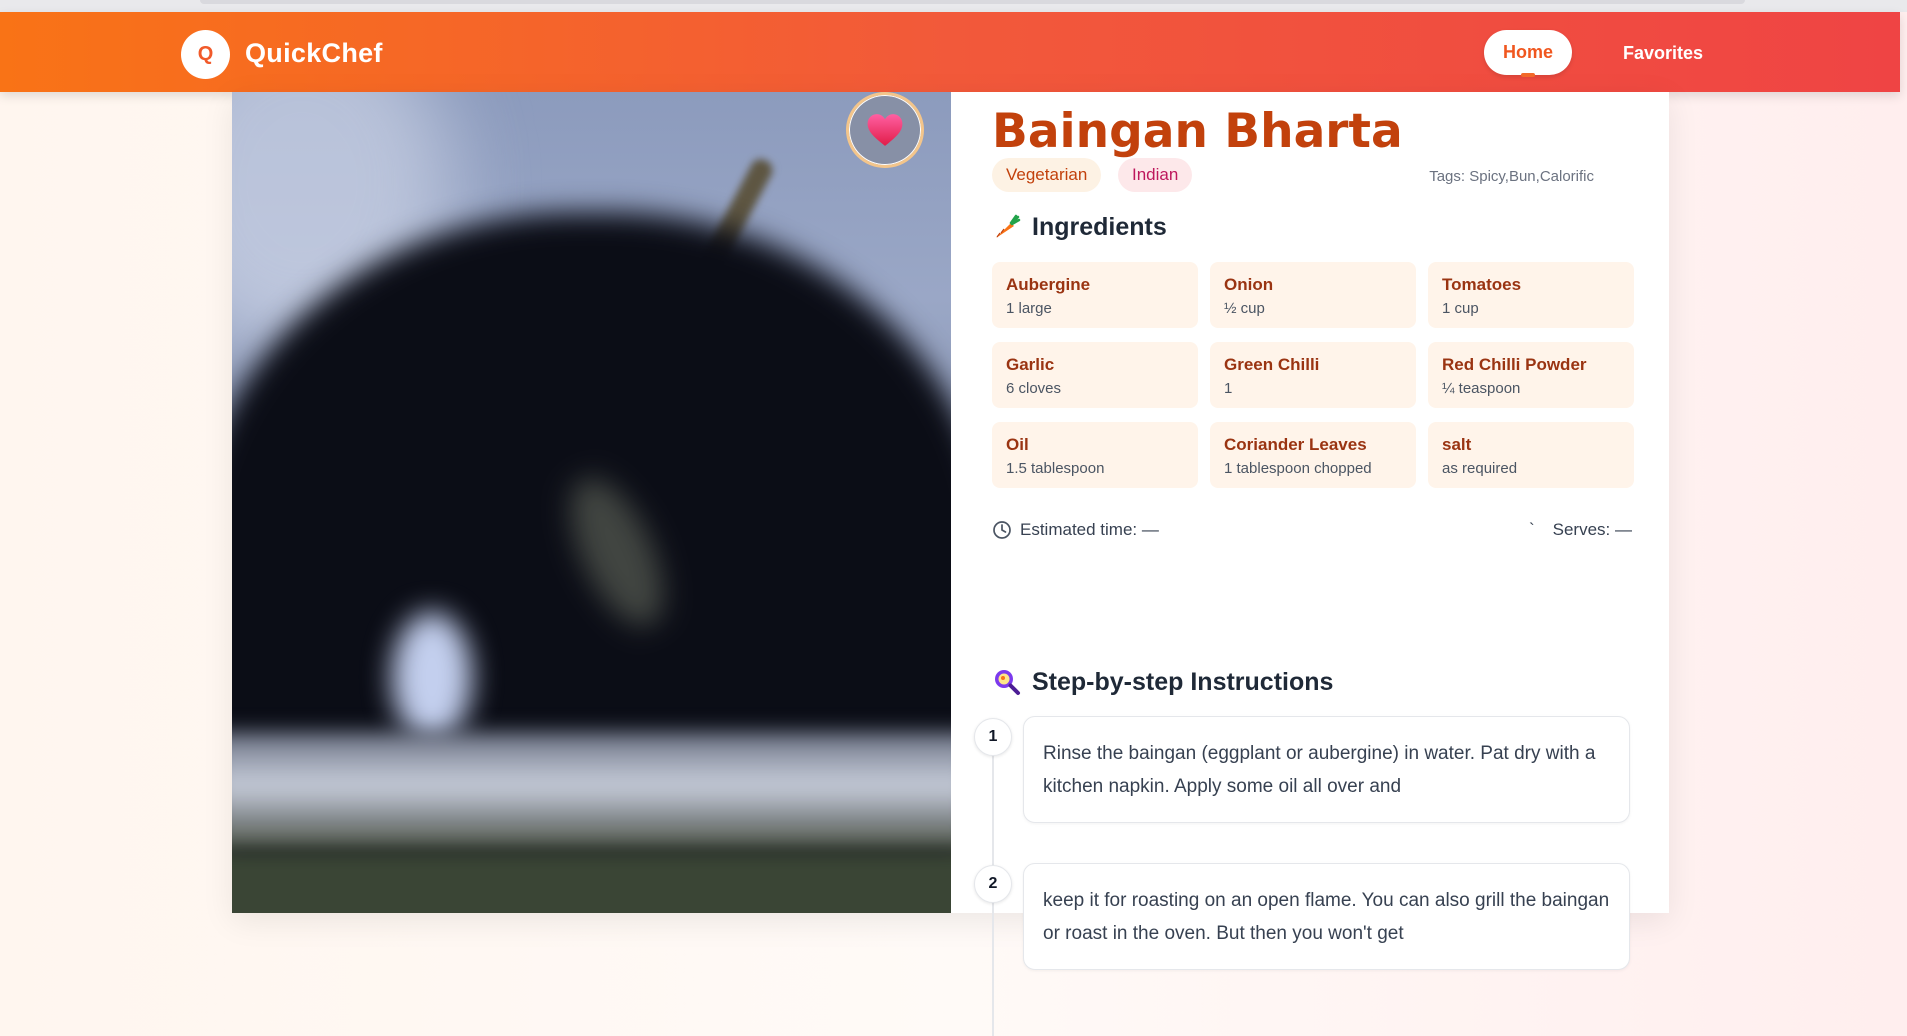 The image size is (1907, 1036). I want to click on app-name: QuickChef, so click(314, 53).